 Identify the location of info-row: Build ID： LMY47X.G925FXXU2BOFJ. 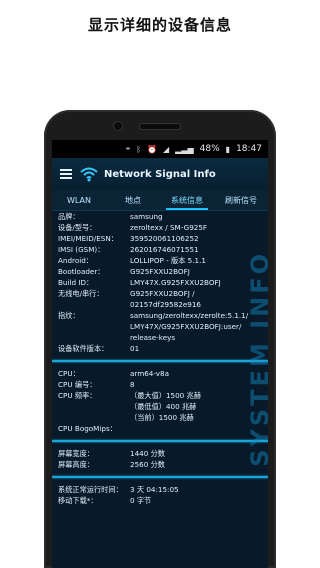
(160, 282).